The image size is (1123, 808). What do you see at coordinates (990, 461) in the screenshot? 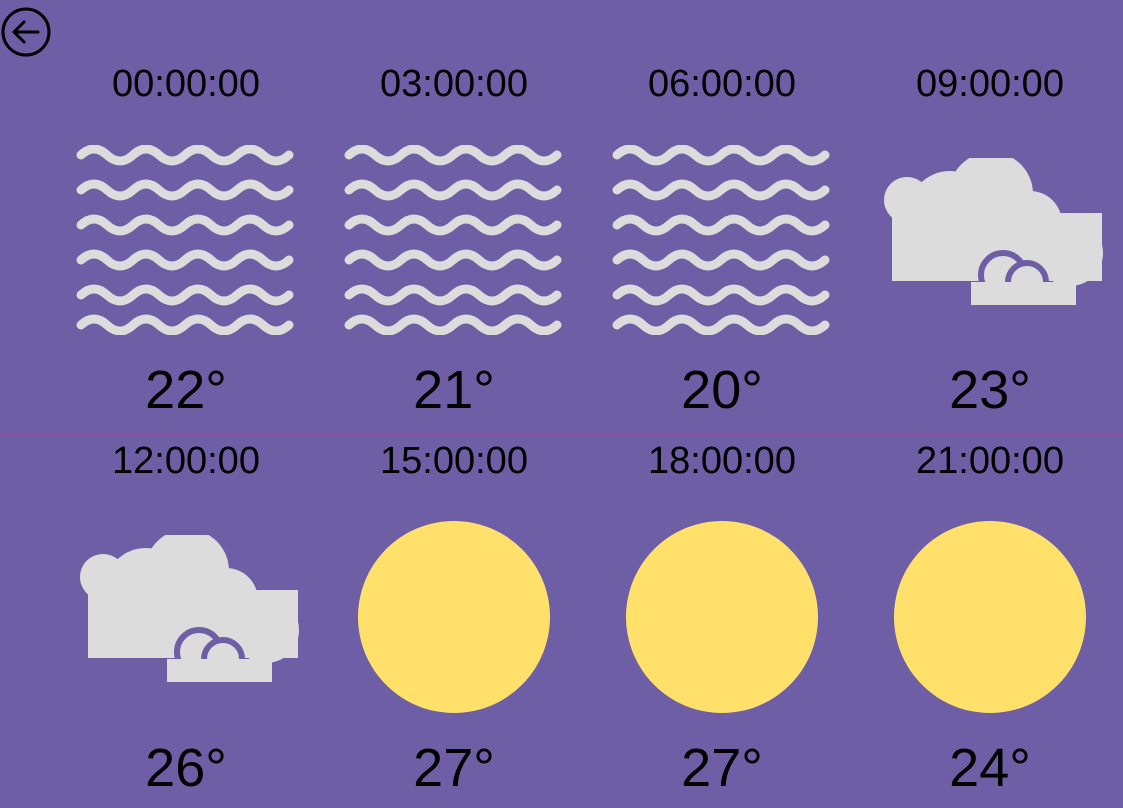
I see `forecast-time: 21:00:00` at bounding box center [990, 461].